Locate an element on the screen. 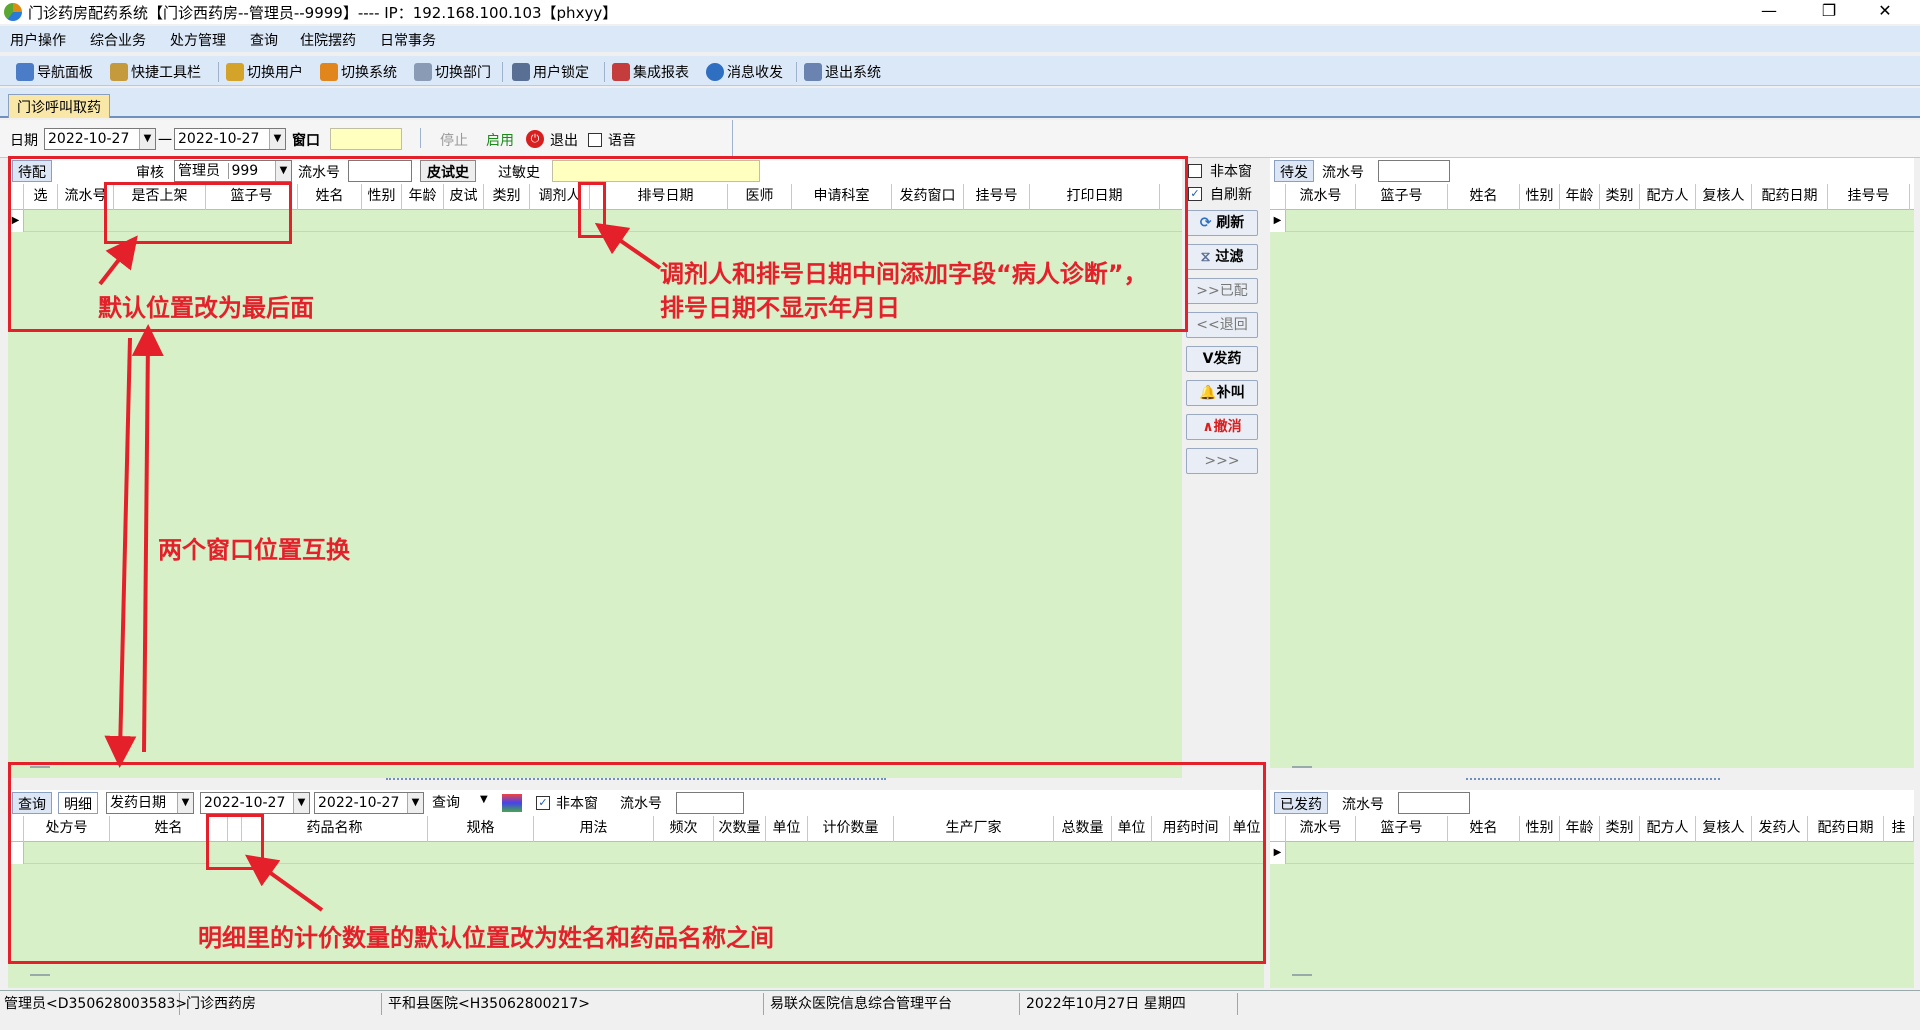  annotation-note-4: 明细里的计价数量的默认位置改为姓名和药品名称之间 is located at coordinates (486, 938).